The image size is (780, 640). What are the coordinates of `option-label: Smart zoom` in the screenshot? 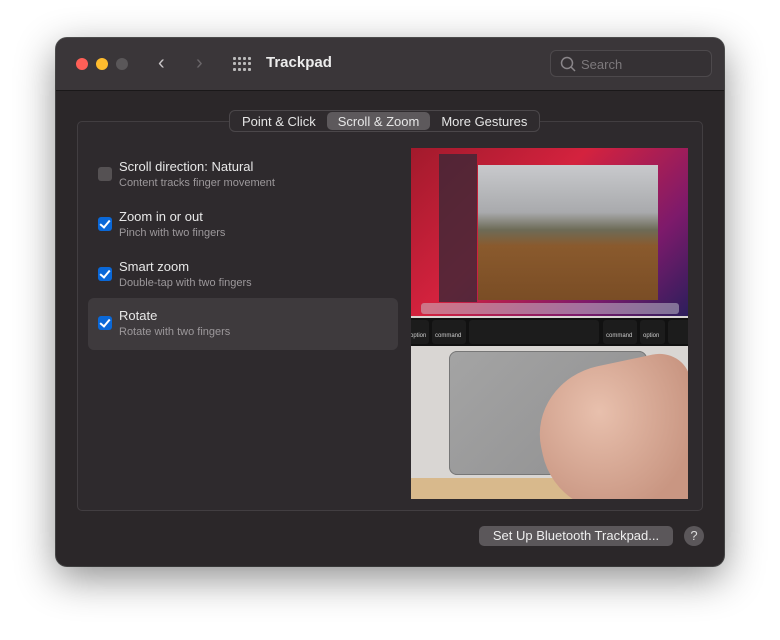 It's located at (154, 266).